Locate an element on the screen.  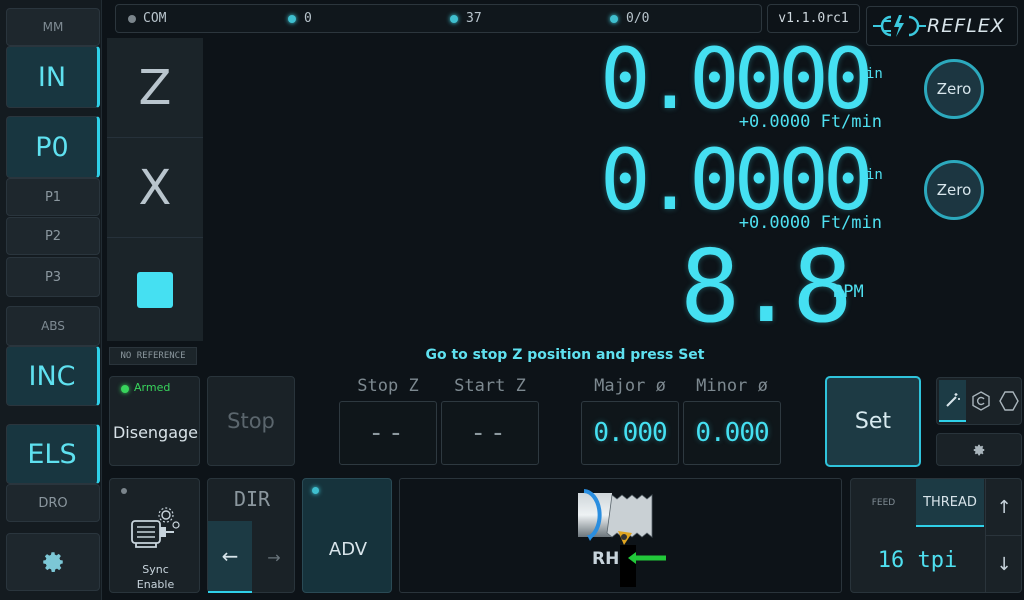
dir-right-button: → is located at coordinates (274, 557).